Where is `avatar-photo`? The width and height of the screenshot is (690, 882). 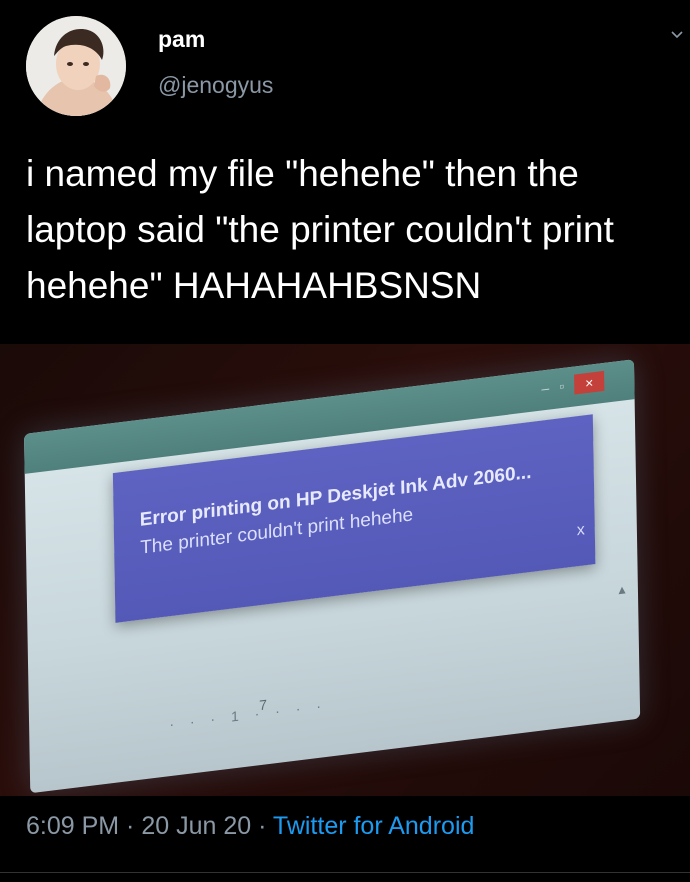
avatar-photo is located at coordinates (76, 66).